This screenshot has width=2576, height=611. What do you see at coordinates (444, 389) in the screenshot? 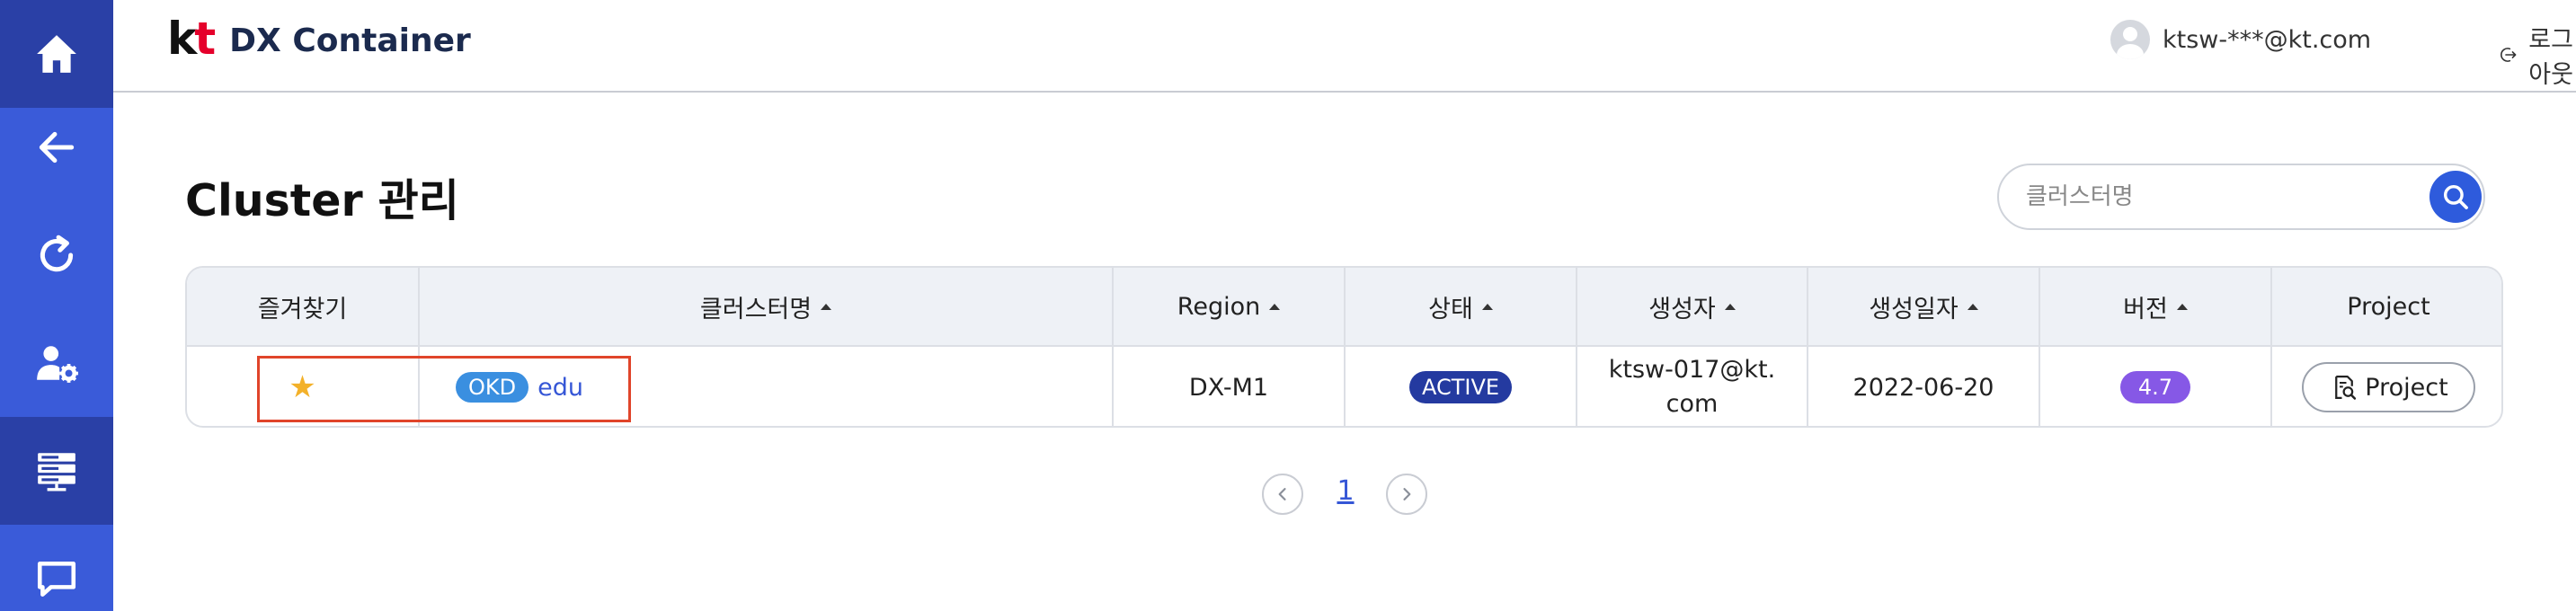
I see `highlight-box` at bounding box center [444, 389].